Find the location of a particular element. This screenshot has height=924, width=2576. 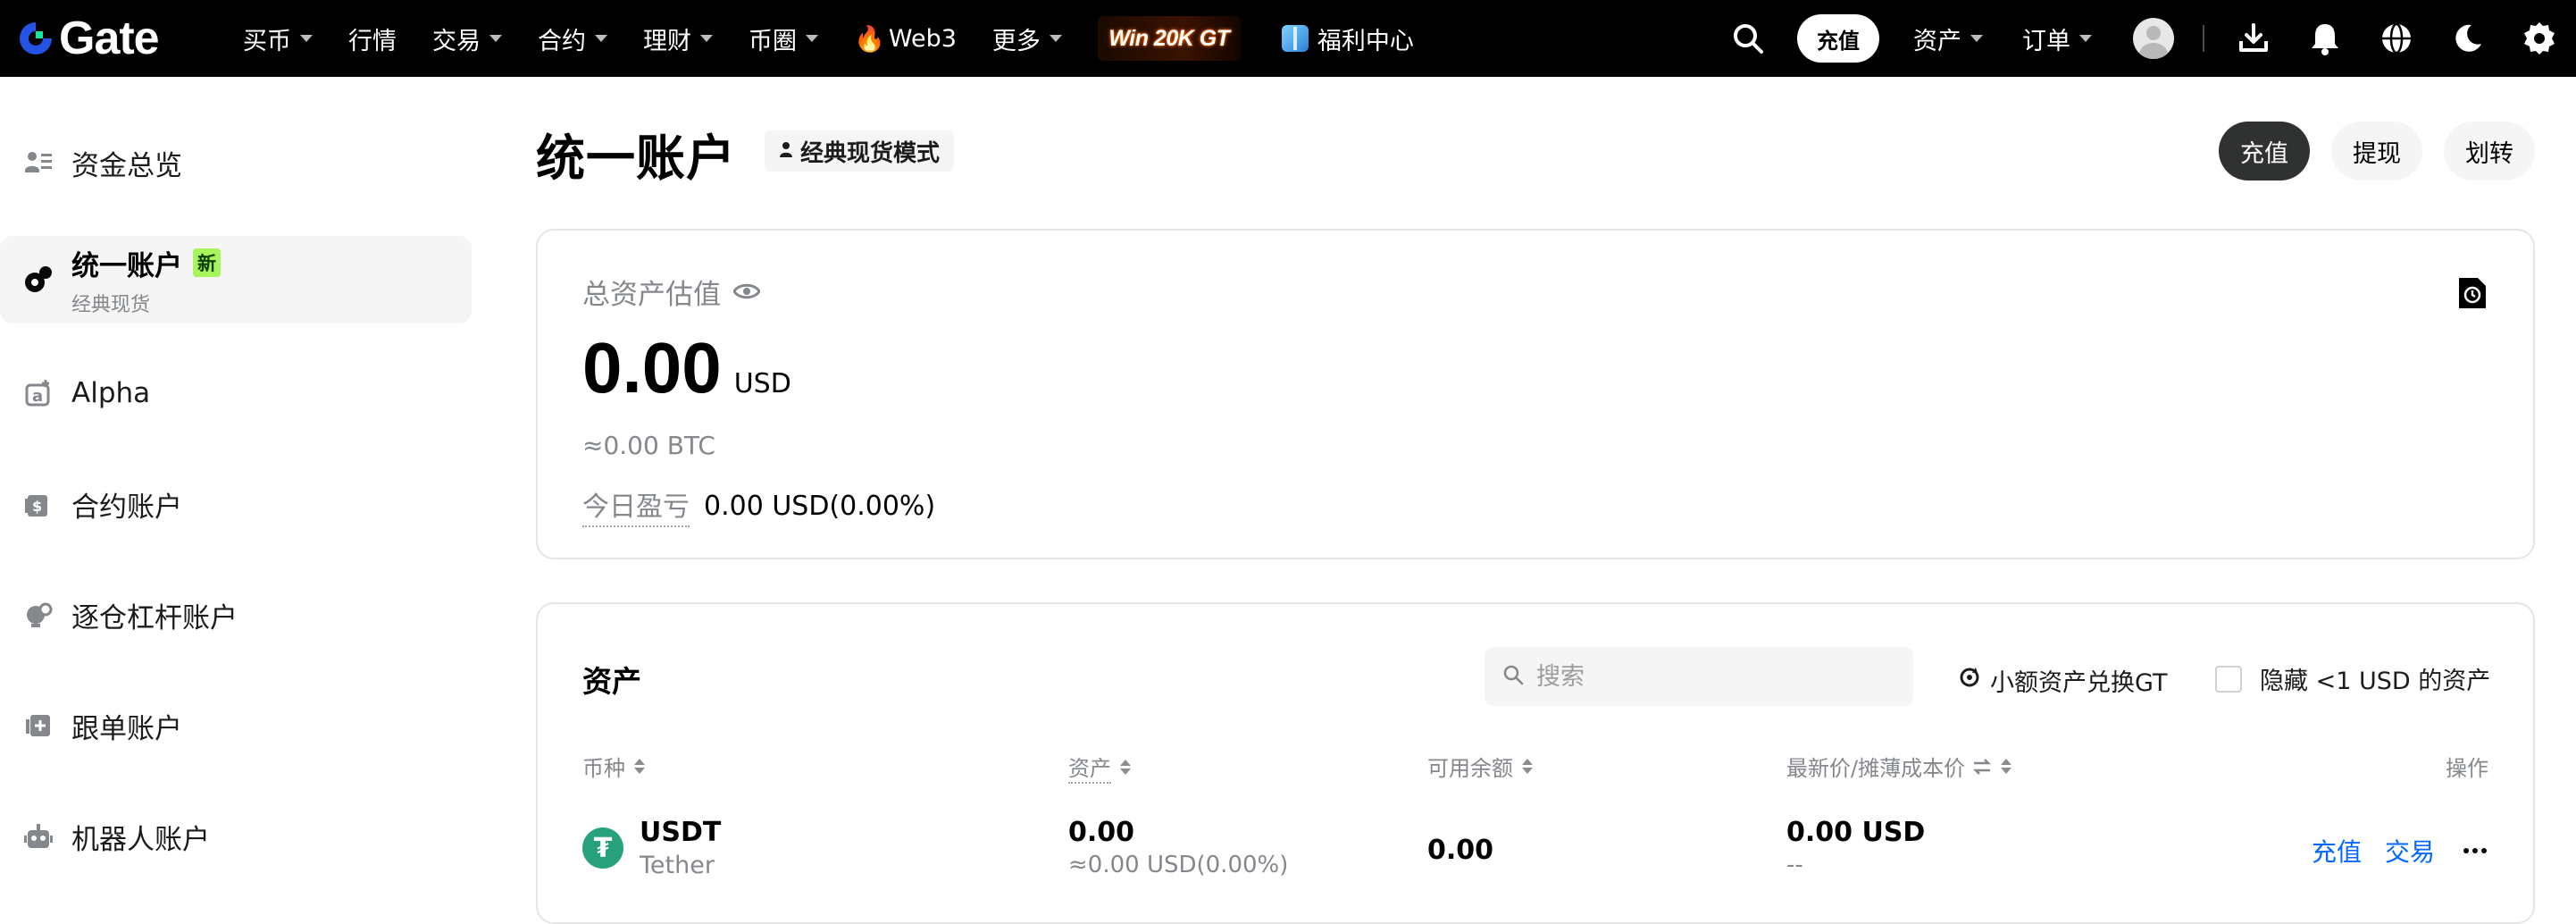

nav-web3: 🔥 Web3 is located at coordinates (906, 39).